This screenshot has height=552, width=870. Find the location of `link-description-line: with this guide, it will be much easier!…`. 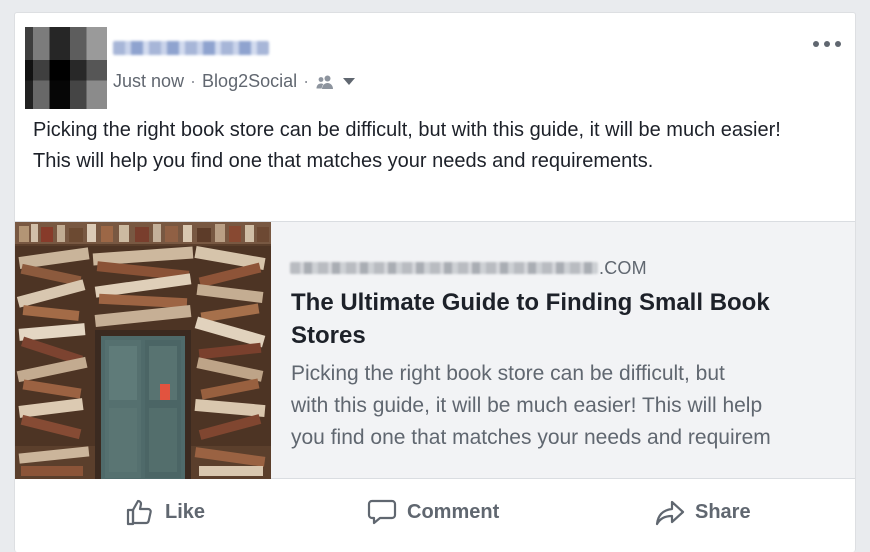

link-description-line: with this guide, it will be much easier!… is located at coordinates (527, 405).